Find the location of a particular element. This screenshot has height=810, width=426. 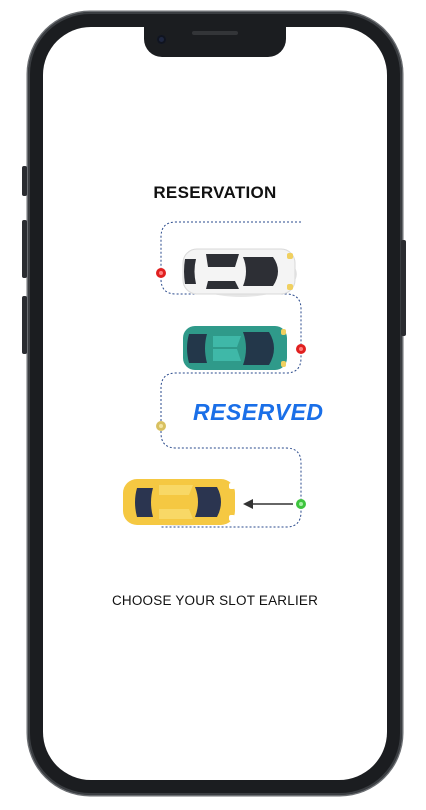

volume-up-button is located at coordinates (24, 249).